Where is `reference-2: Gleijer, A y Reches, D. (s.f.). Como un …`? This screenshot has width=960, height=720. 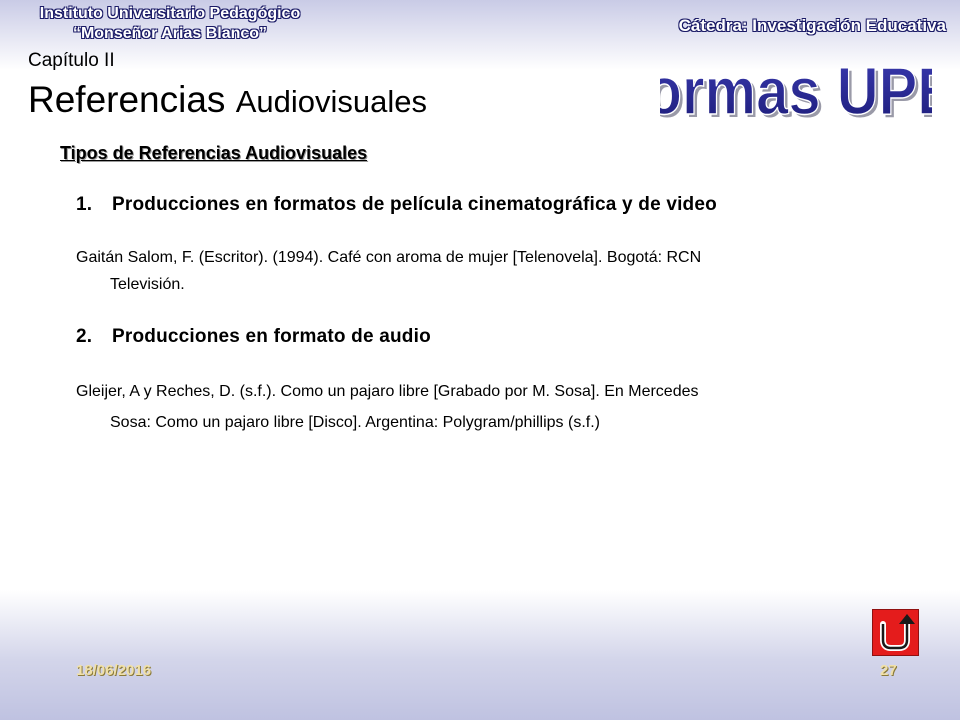 reference-2: Gleijer, A y Reches, D. (s.f.). Como un … is located at coordinates (496, 407).